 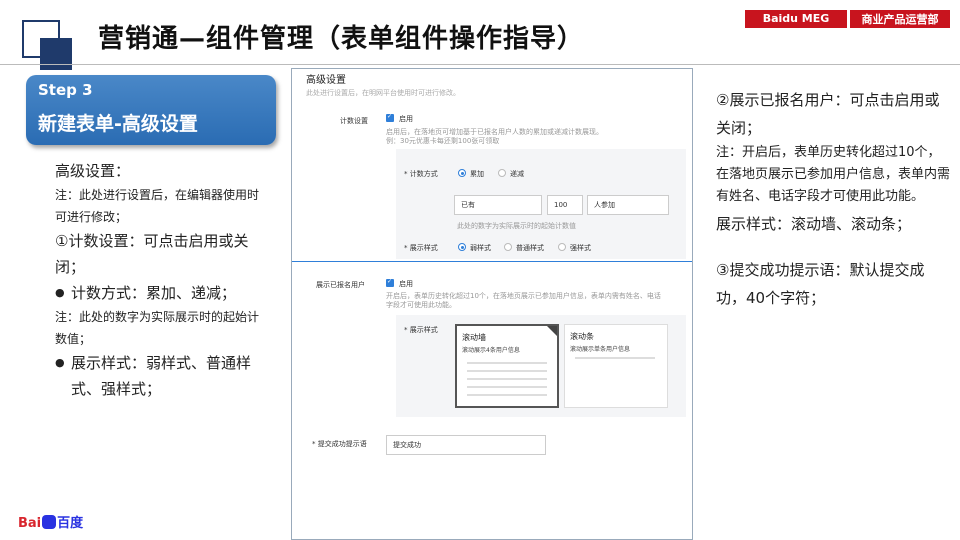 What do you see at coordinates (157, 328) in the screenshot?
I see `note-start-value: 注：此处的数字为实际展示时的起始计数值；` at bounding box center [157, 328].